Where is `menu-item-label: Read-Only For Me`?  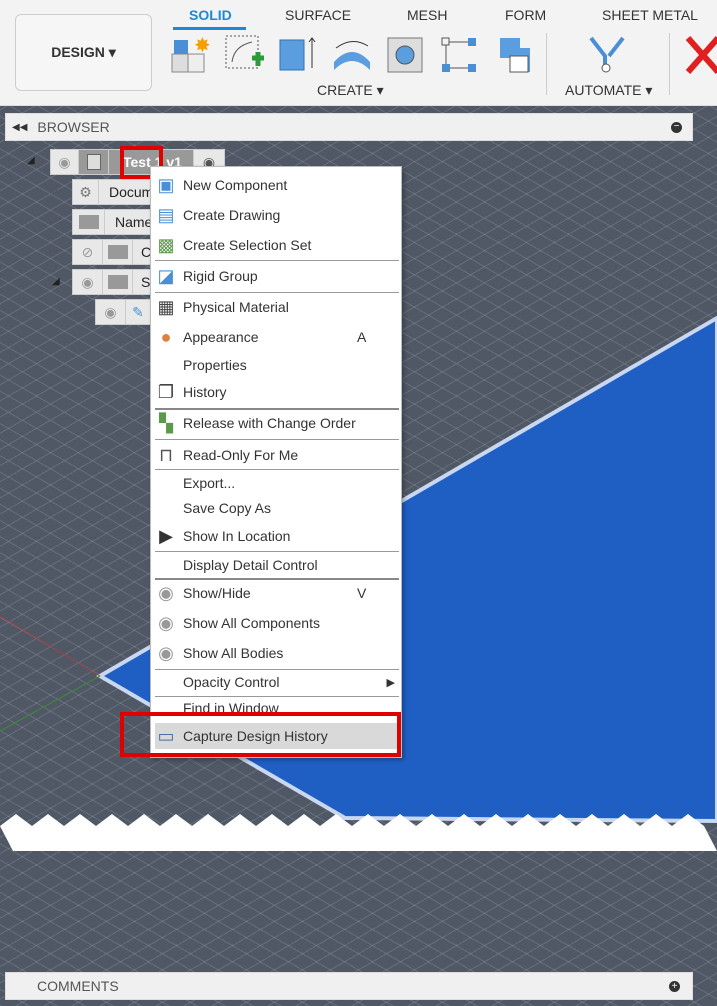 menu-item-label: Read-Only For Me is located at coordinates (241, 455).